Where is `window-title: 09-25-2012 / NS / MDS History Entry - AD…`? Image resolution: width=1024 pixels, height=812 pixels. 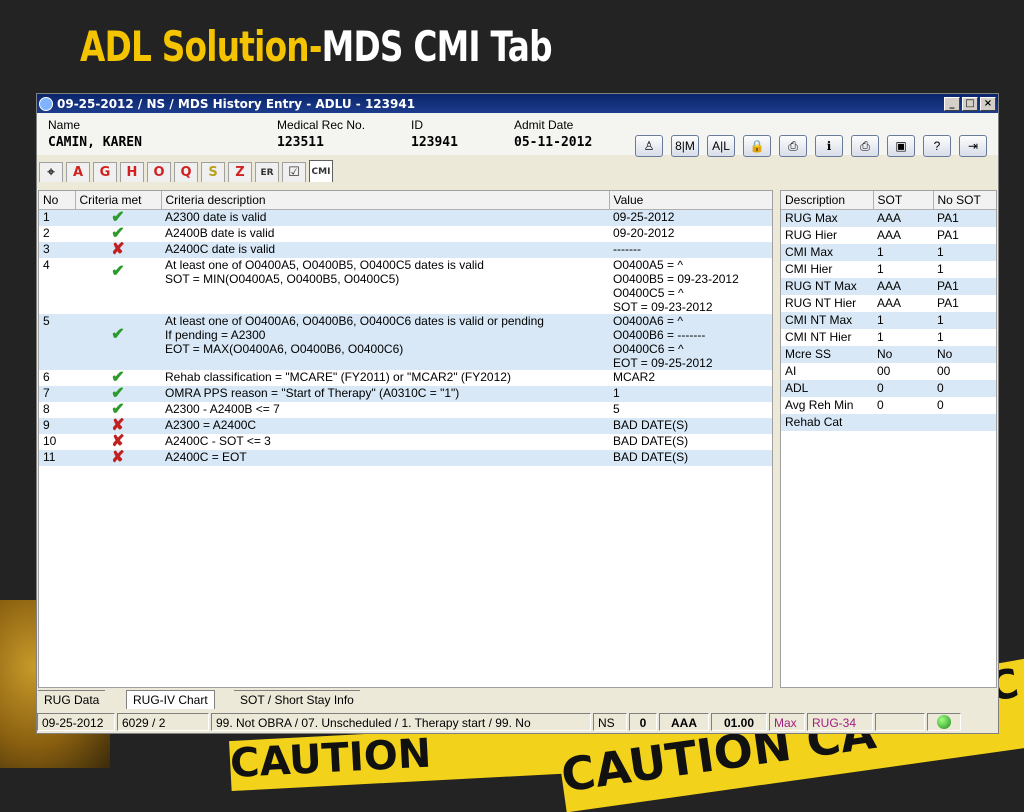
window-title: 09-25-2012 / NS / MDS History Entry - AD… is located at coordinates (236, 103).